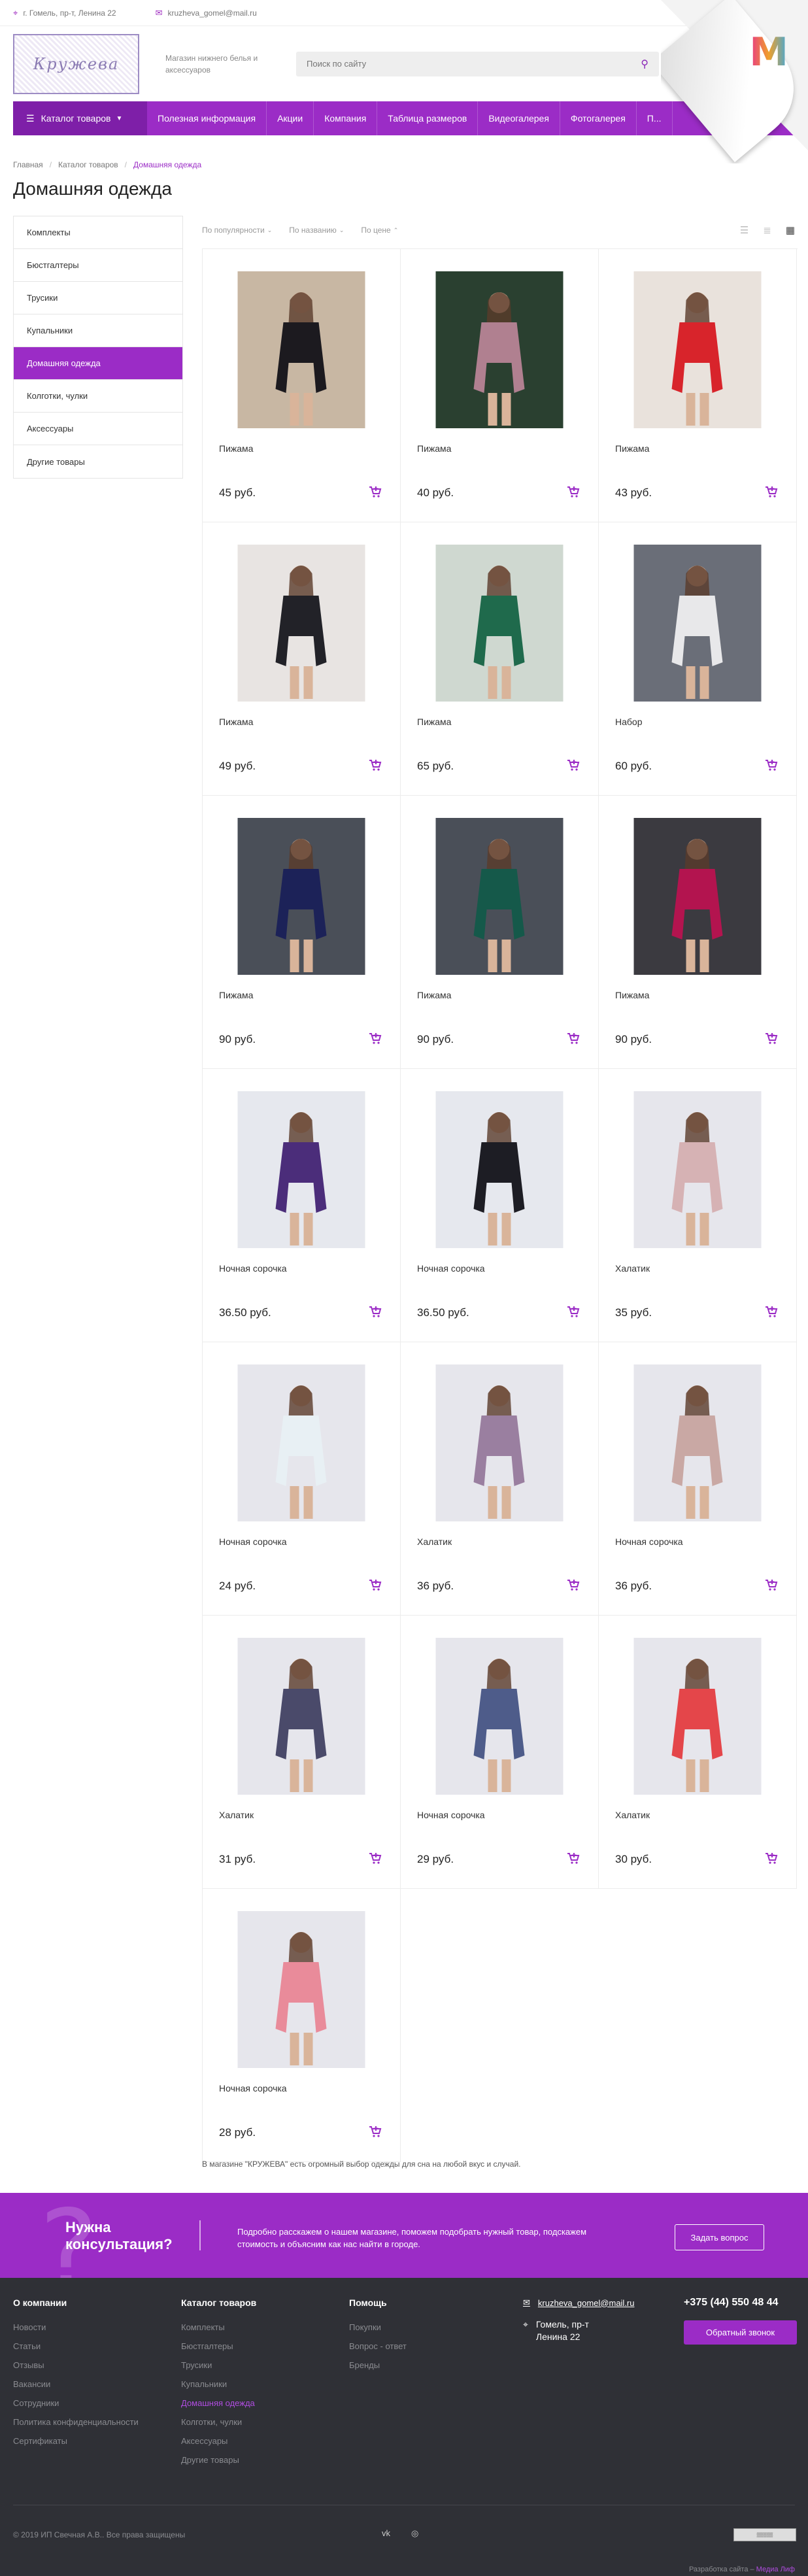 The width and height of the screenshot is (808, 2576). What do you see at coordinates (386, 2533) in the screenshot?
I see `vk-icon: vk` at bounding box center [386, 2533].